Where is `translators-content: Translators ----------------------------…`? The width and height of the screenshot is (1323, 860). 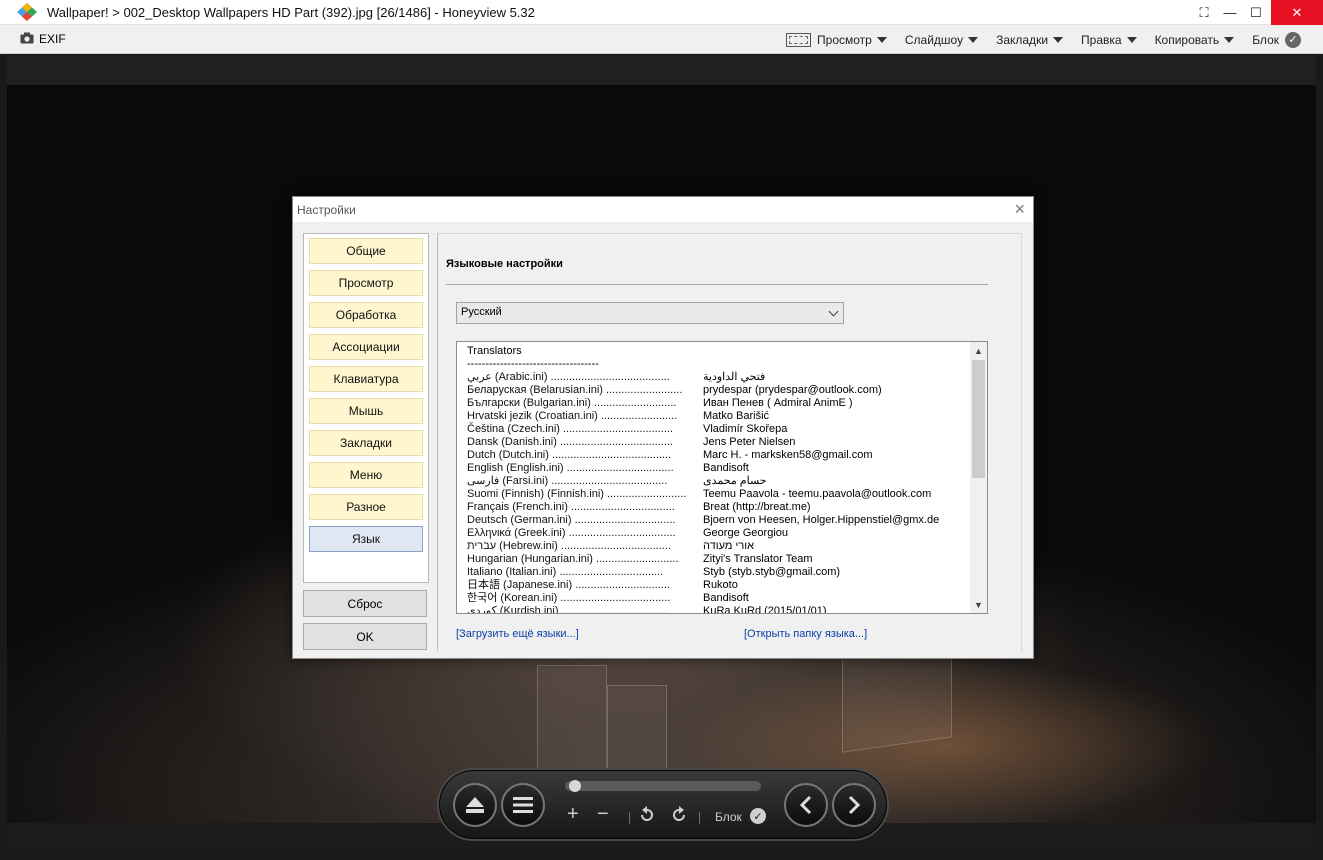 translators-content: Translators ----------------------------… is located at coordinates (717, 479).